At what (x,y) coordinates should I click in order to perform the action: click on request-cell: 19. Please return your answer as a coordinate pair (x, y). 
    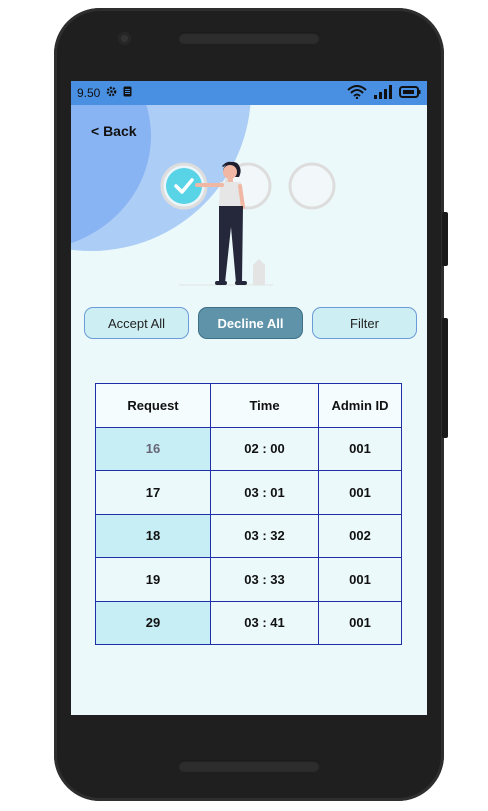
    Looking at the image, I should click on (153, 579).